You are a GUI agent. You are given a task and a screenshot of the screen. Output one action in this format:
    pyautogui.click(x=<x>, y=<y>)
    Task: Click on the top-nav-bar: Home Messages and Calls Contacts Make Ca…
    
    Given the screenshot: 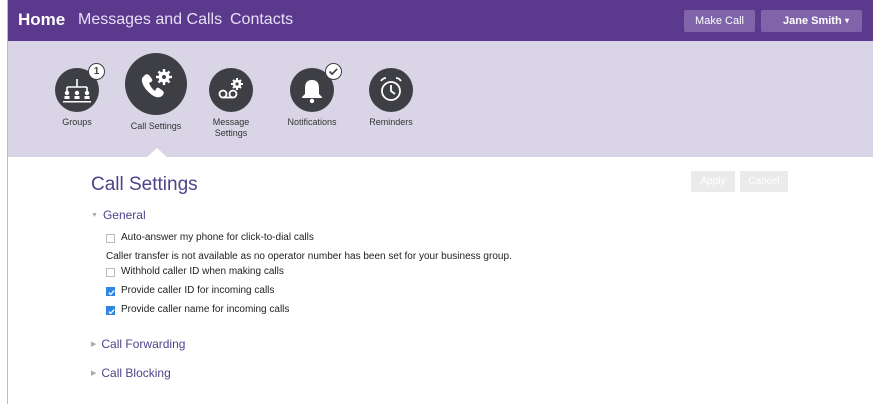 What is the action you would take?
    pyautogui.click(x=440, y=20)
    